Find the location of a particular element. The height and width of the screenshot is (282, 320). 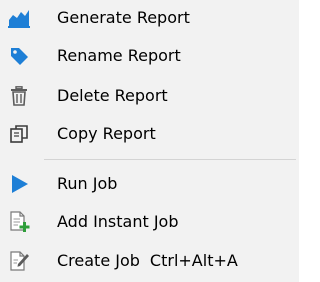

menu-item-label: Run Job is located at coordinates (87, 183).